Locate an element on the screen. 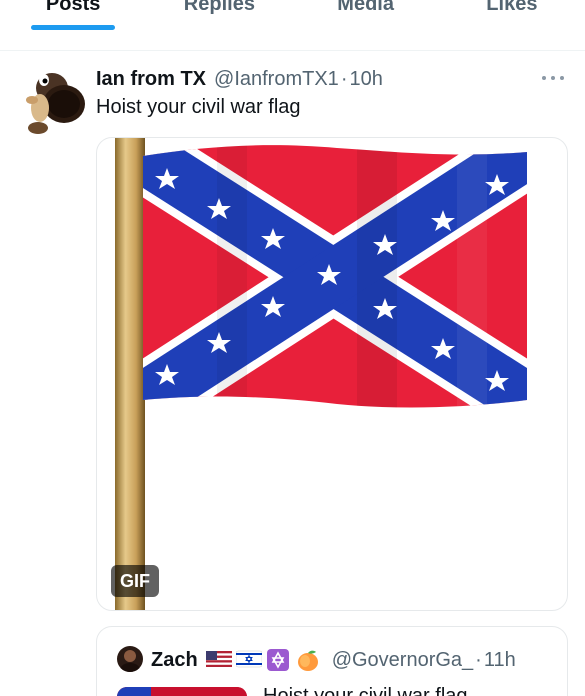 The image size is (585, 696). tweet-timestamp: 10h is located at coordinates (365, 79).